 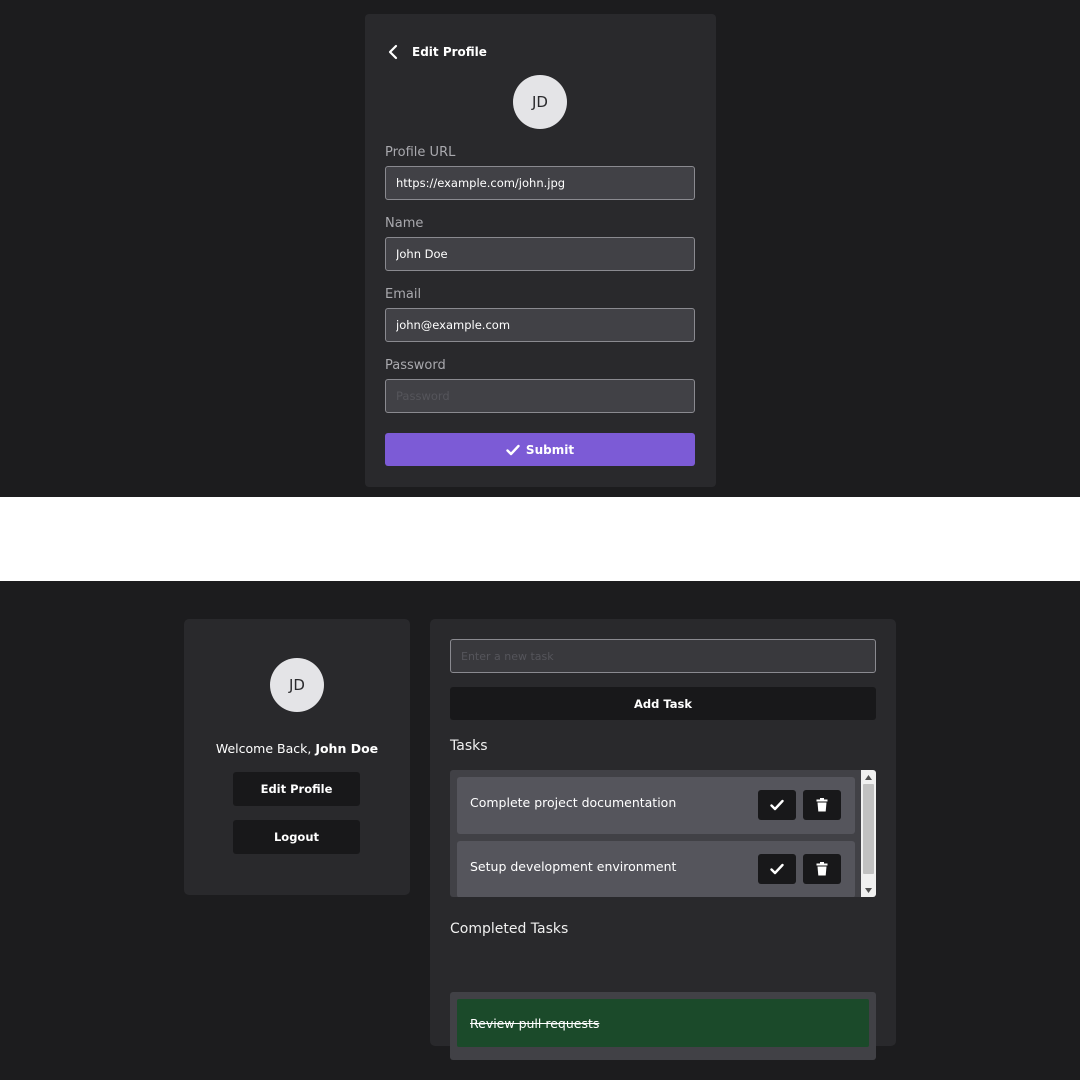 What do you see at coordinates (449, 52) in the screenshot?
I see `page-title: Edit Profile` at bounding box center [449, 52].